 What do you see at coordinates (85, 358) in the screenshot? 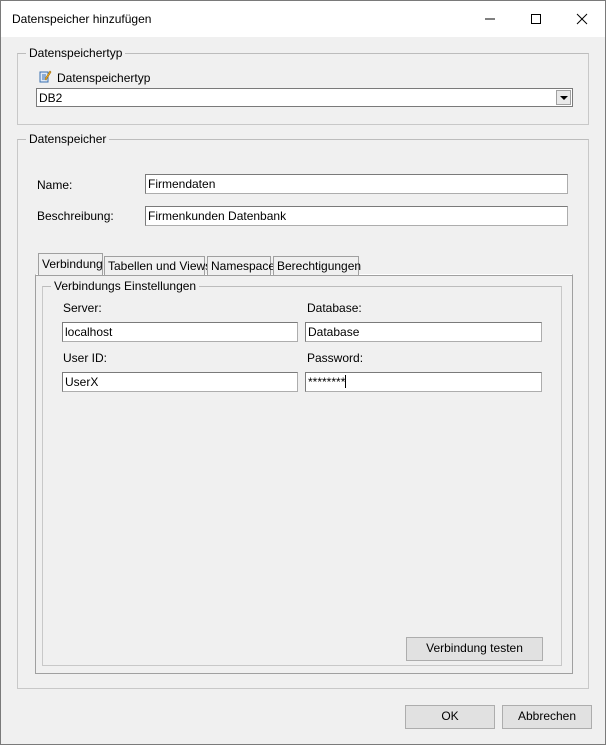
I see `userid-label: User ID:` at bounding box center [85, 358].